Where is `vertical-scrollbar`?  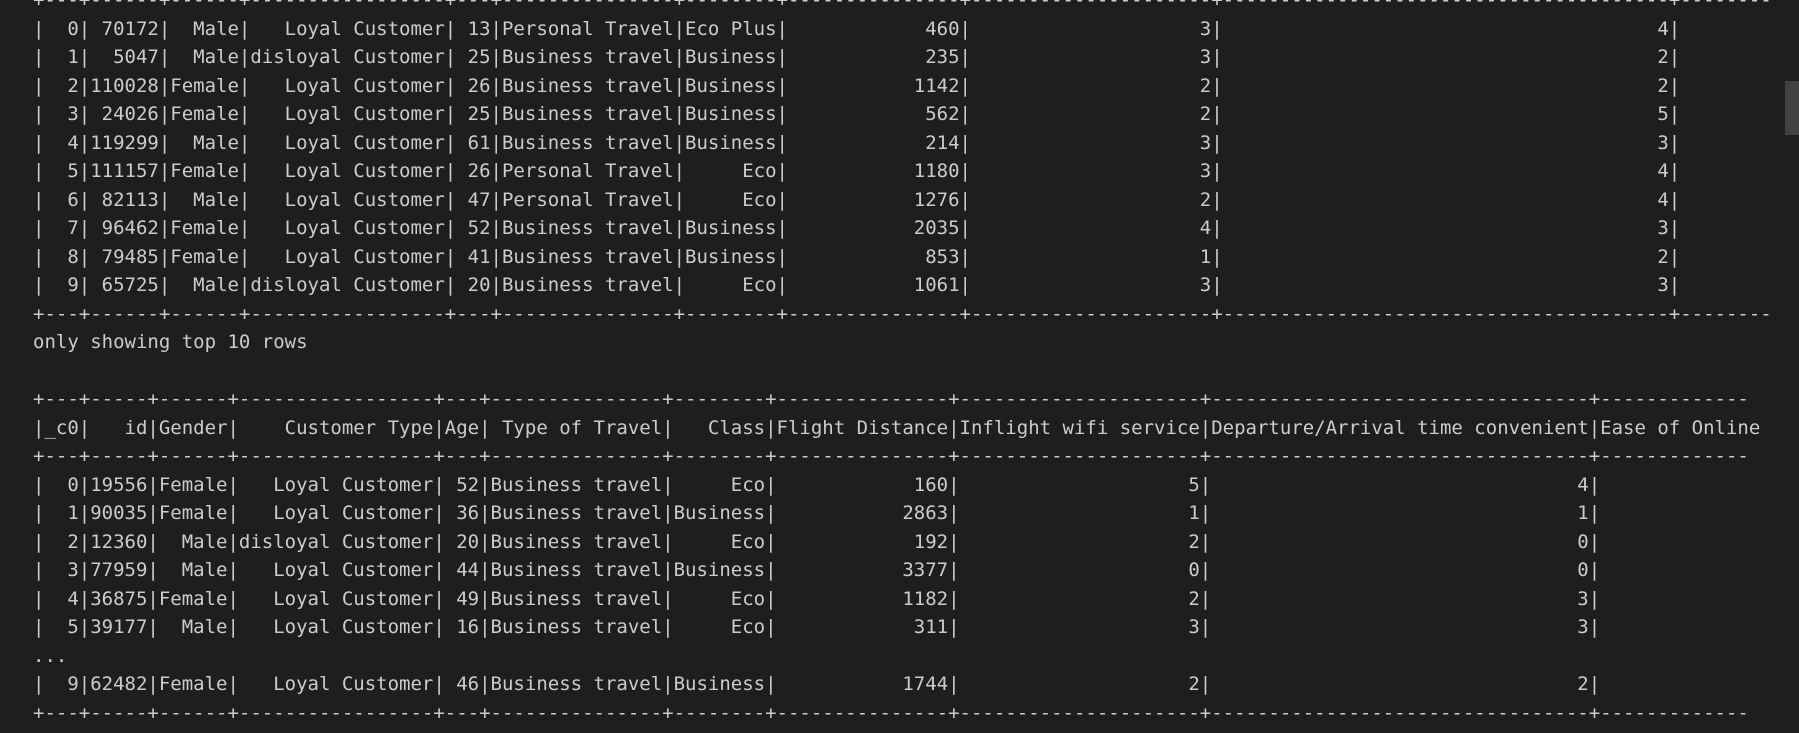
vertical-scrollbar is located at coordinates (1792, 366).